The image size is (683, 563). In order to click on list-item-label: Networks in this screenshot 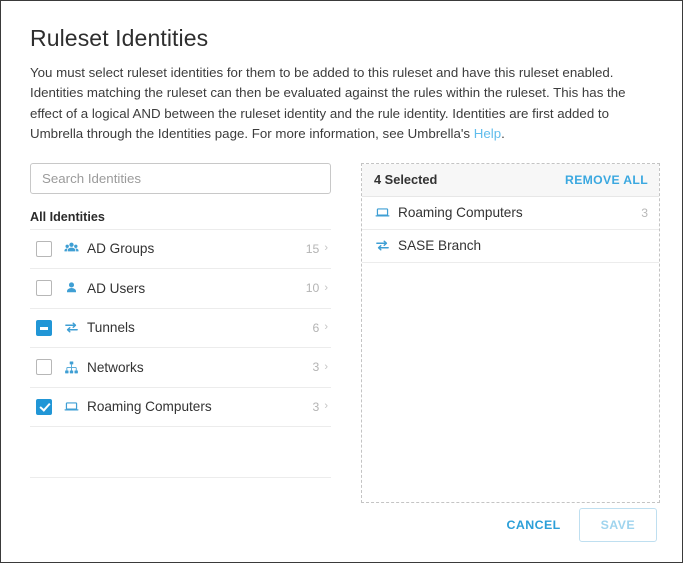, I will do `click(115, 367)`.